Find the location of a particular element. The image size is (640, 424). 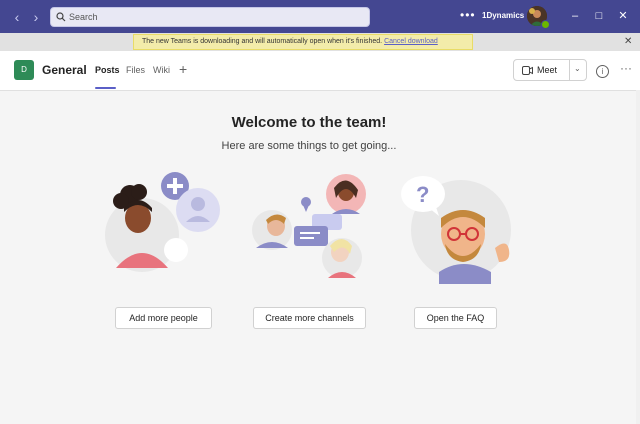

title-bar: ‹ › ••• 1Dynamics – □ ✕ is located at coordinates (320, 16).